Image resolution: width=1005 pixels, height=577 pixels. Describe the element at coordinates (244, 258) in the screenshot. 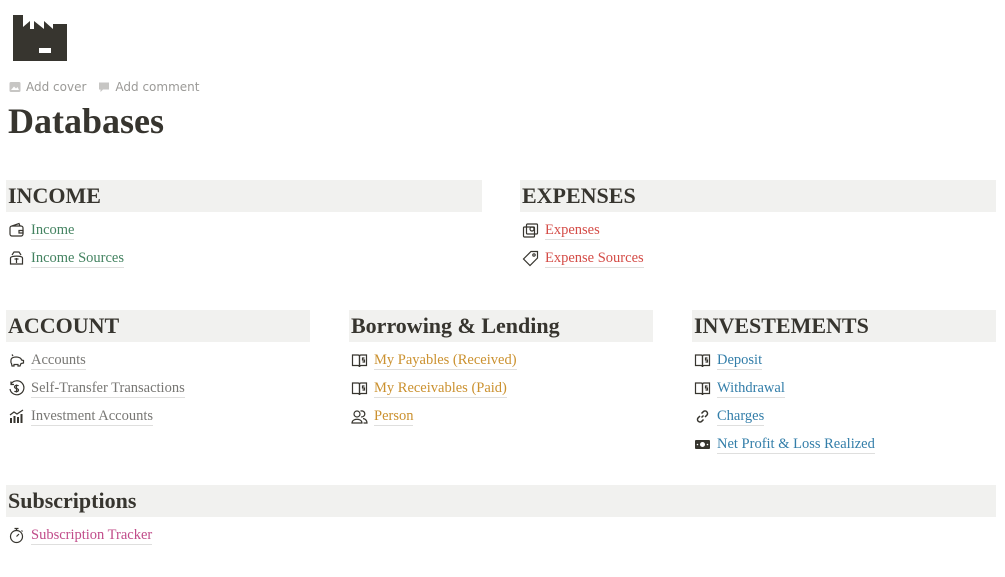

I see `link-income-sources: Income Sources` at that location.